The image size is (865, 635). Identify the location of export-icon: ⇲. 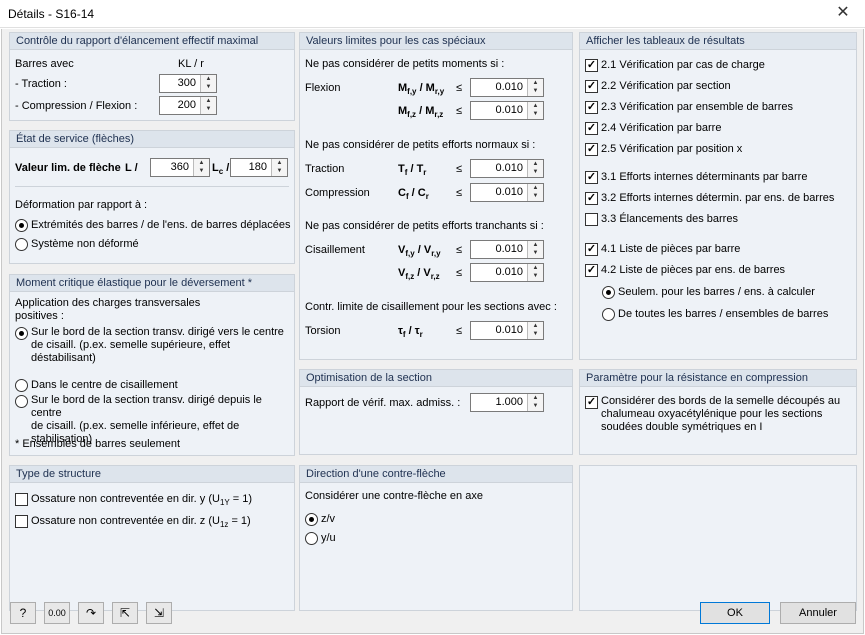
(159, 613).